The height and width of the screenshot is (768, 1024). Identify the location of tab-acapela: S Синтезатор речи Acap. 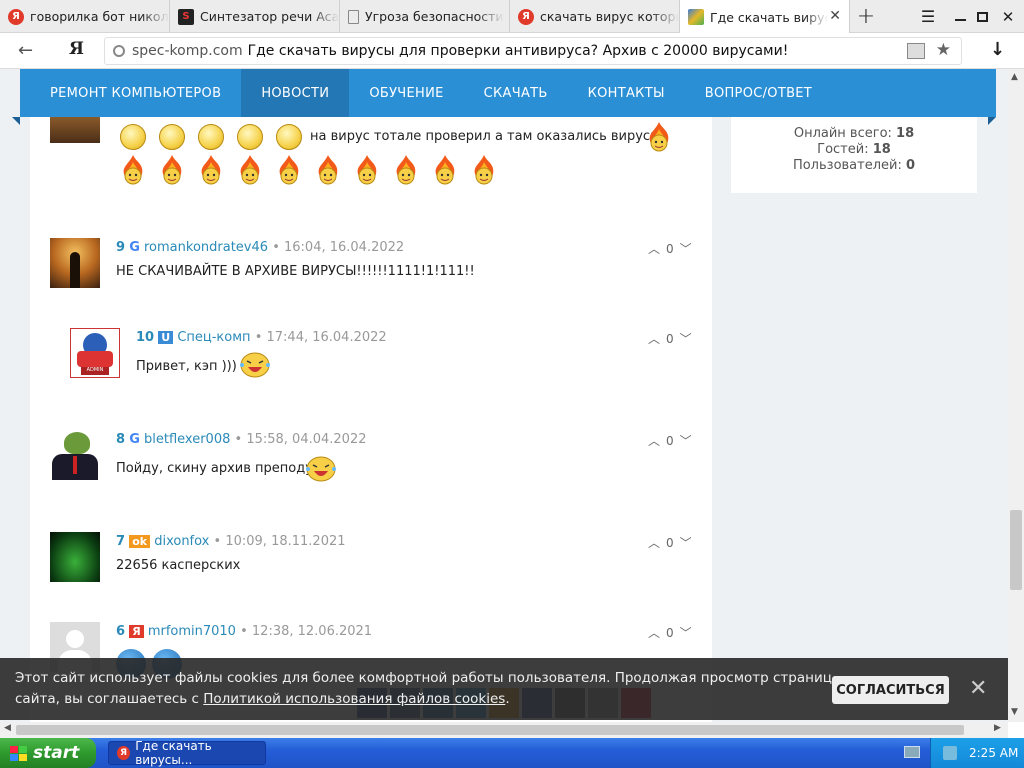
(255, 16).